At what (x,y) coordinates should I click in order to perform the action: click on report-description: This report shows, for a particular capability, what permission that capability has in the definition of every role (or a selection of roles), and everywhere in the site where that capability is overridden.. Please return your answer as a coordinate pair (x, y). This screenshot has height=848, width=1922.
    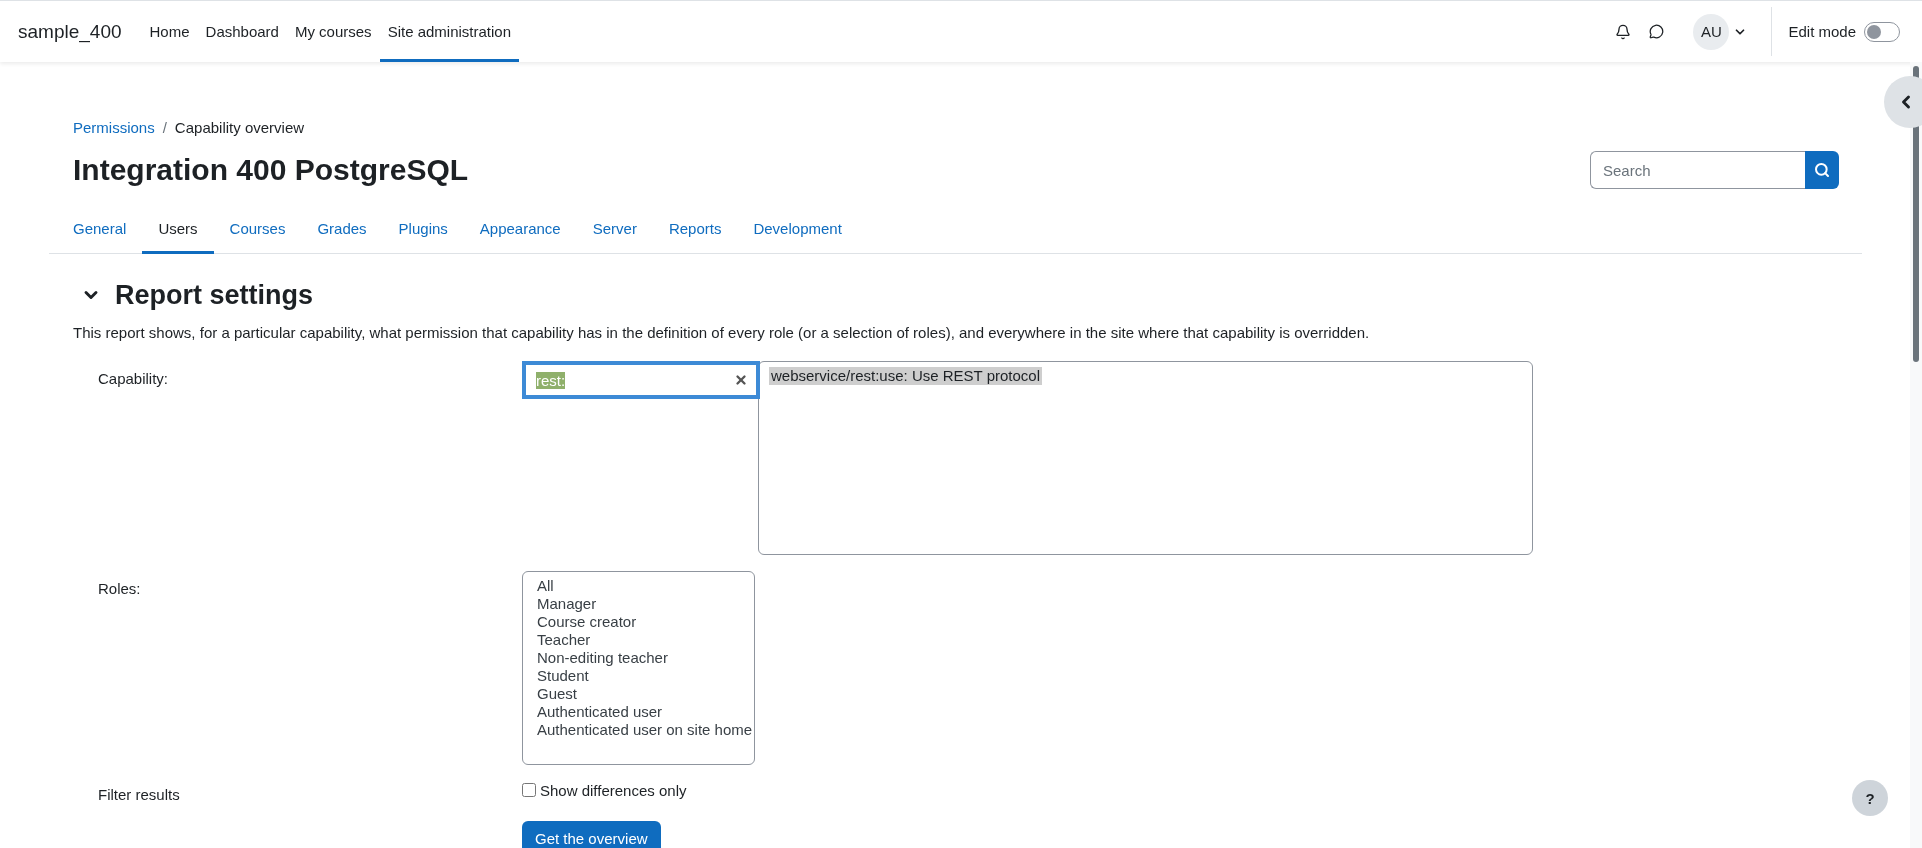
    Looking at the image, I should click on (722, 333).